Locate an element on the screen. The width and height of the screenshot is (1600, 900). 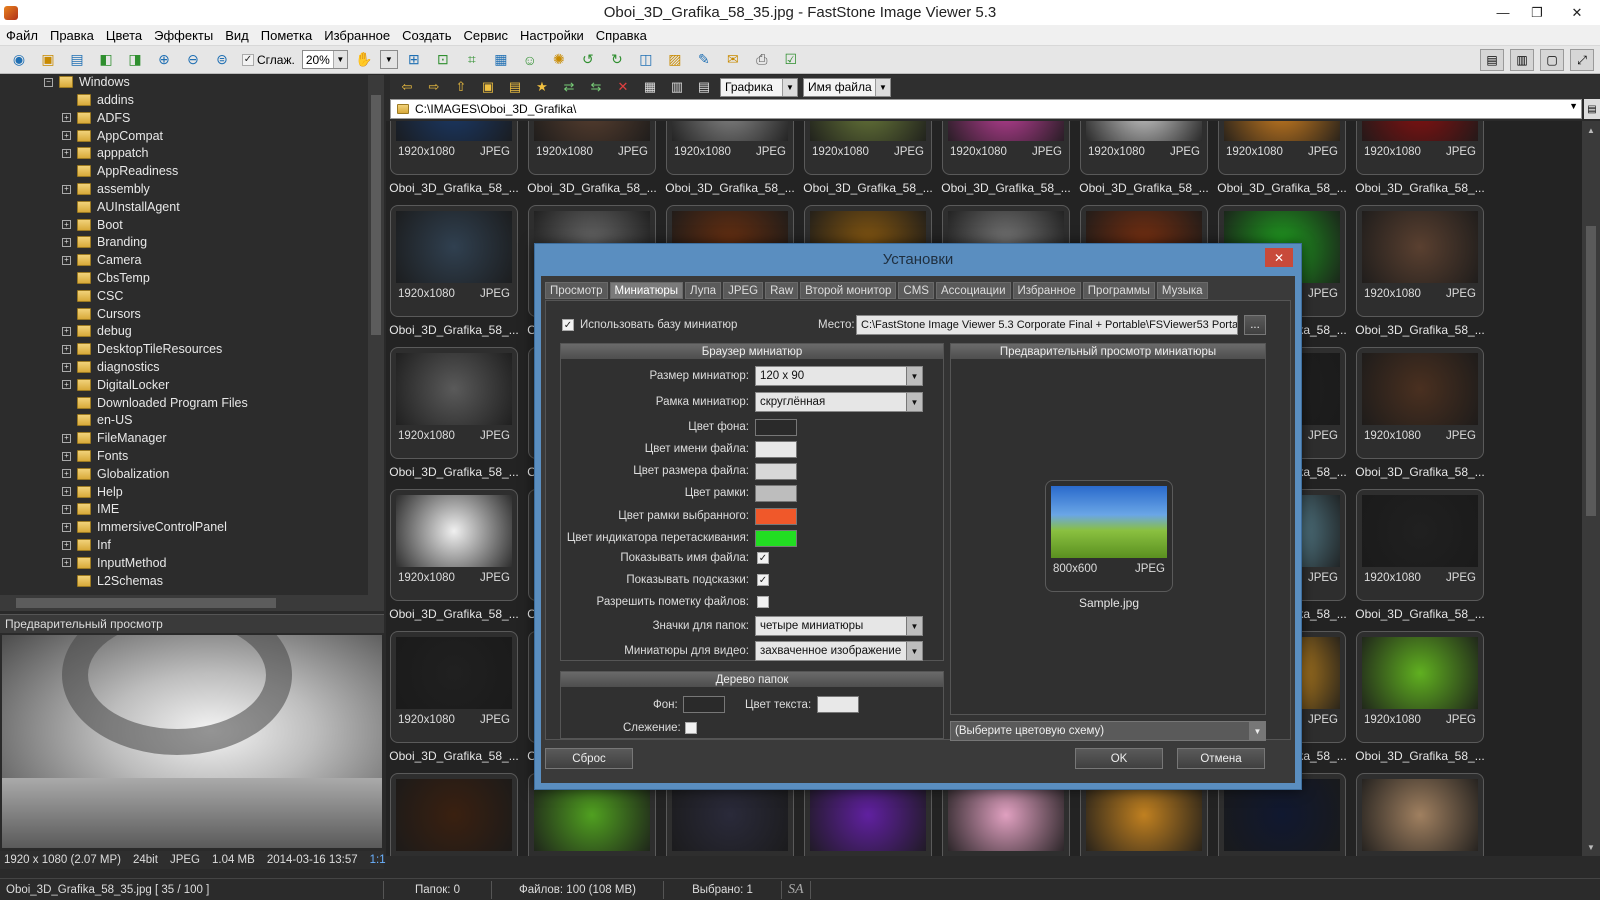
forward-icon: ⇨ is located at coordinates (434, 87).